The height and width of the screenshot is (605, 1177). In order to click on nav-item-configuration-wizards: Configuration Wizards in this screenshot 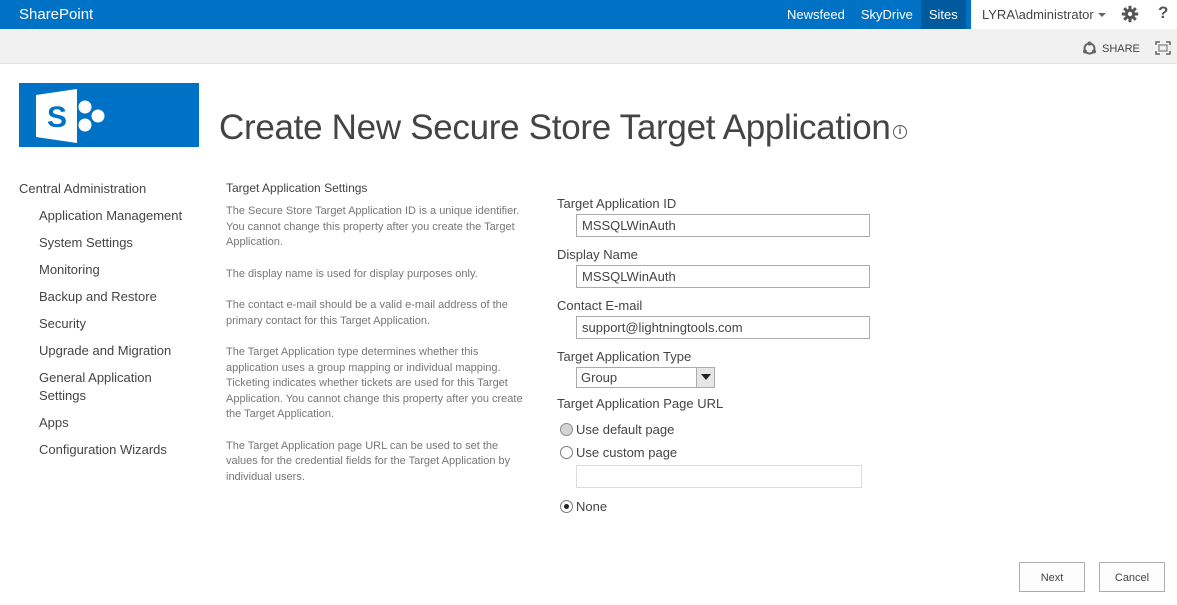, I will do `click(119, 450)`.